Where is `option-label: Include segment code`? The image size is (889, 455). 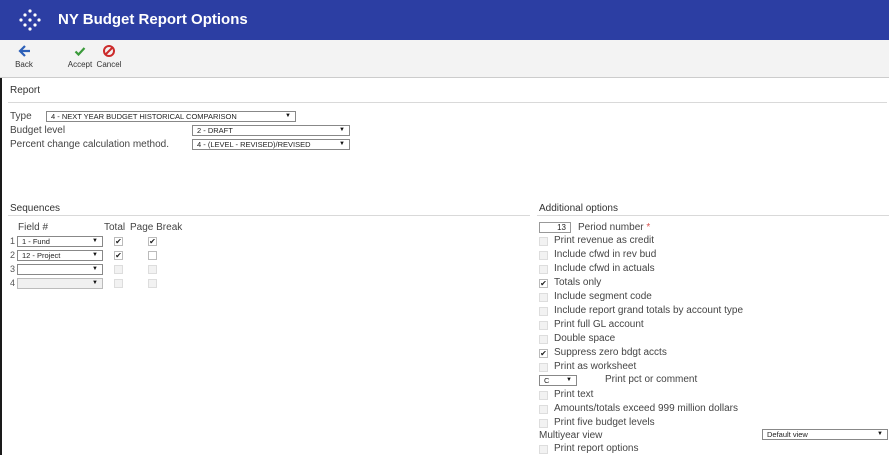
option-label: Include segment code is located at coordinates (603, 296).